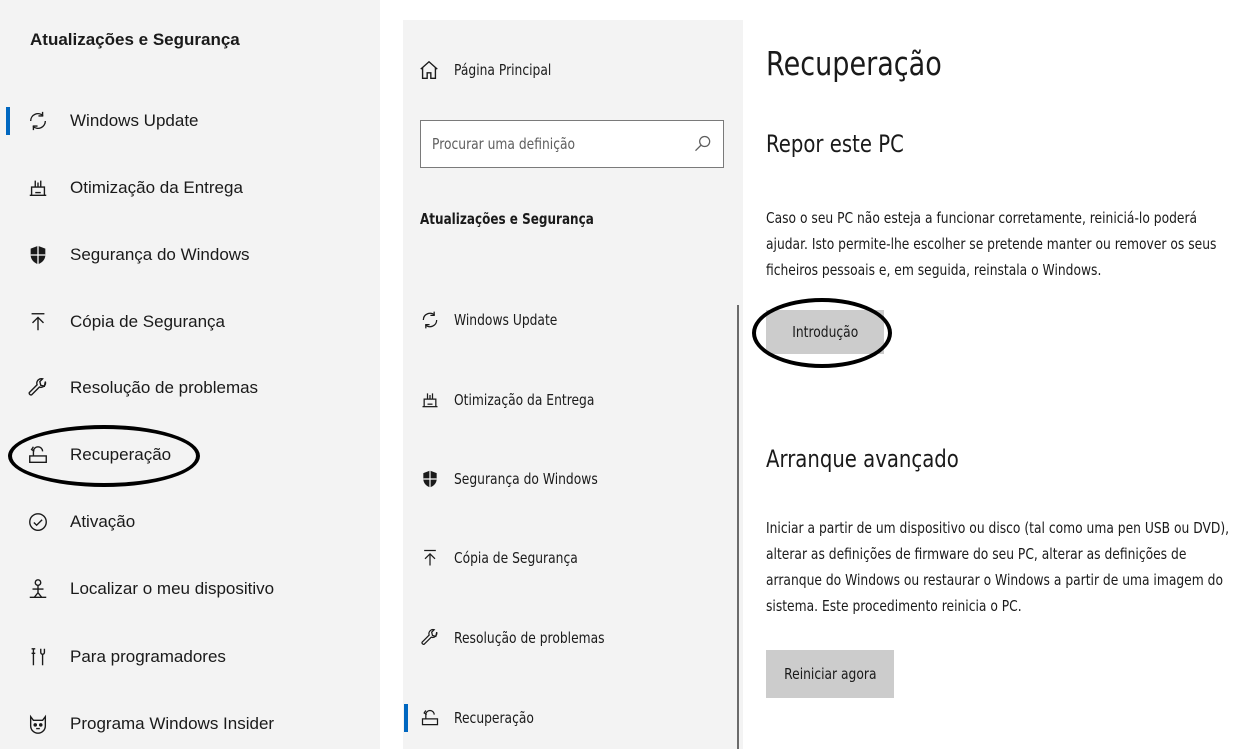 Image resolution: width=1235 pixels, height=749 pixels. Describe the element at coordinates (835, 144) in the screenshot. I see `reset-pc-heading: Repor este PC` at that location.